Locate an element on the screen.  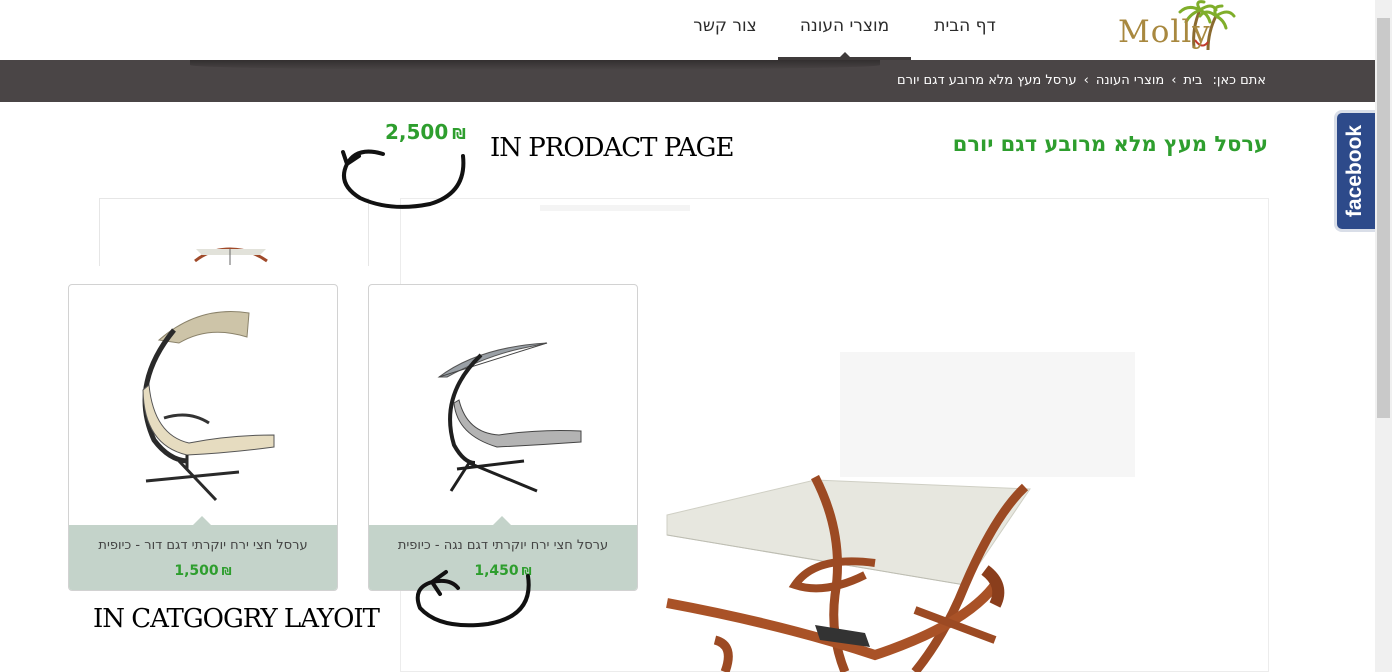
hammock-product-image is located at coordinates (848, 573).